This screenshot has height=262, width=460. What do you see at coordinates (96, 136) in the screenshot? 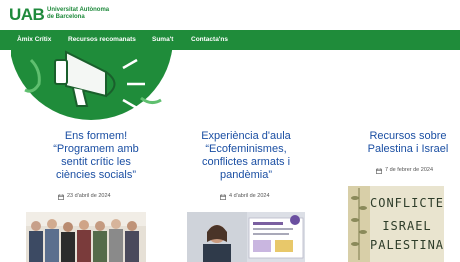
I see `card-1-title-line-1: Ens formem!` at bounding box center [96, 136].